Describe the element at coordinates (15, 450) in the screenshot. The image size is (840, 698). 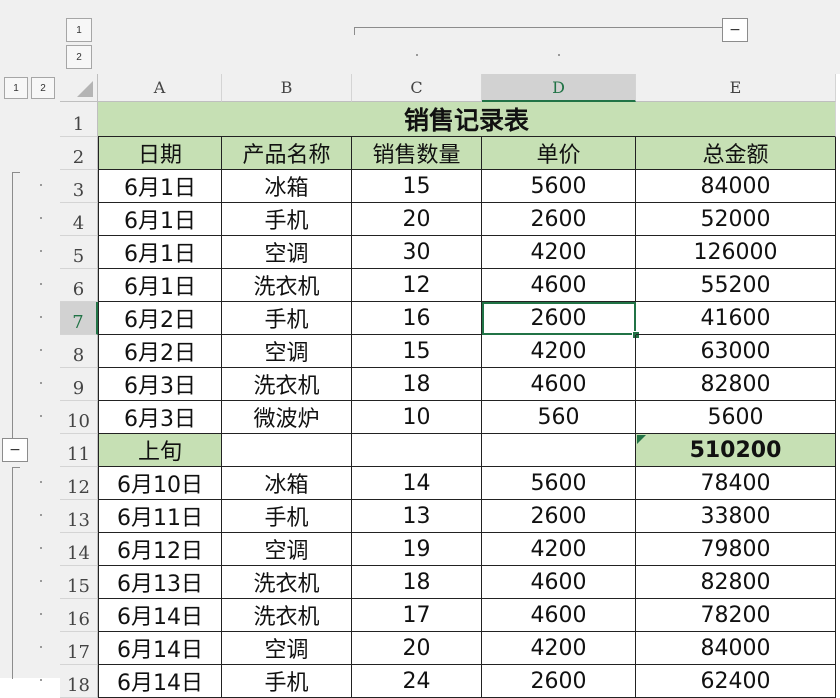
I see `row-group-collapse-button: −` at that location.